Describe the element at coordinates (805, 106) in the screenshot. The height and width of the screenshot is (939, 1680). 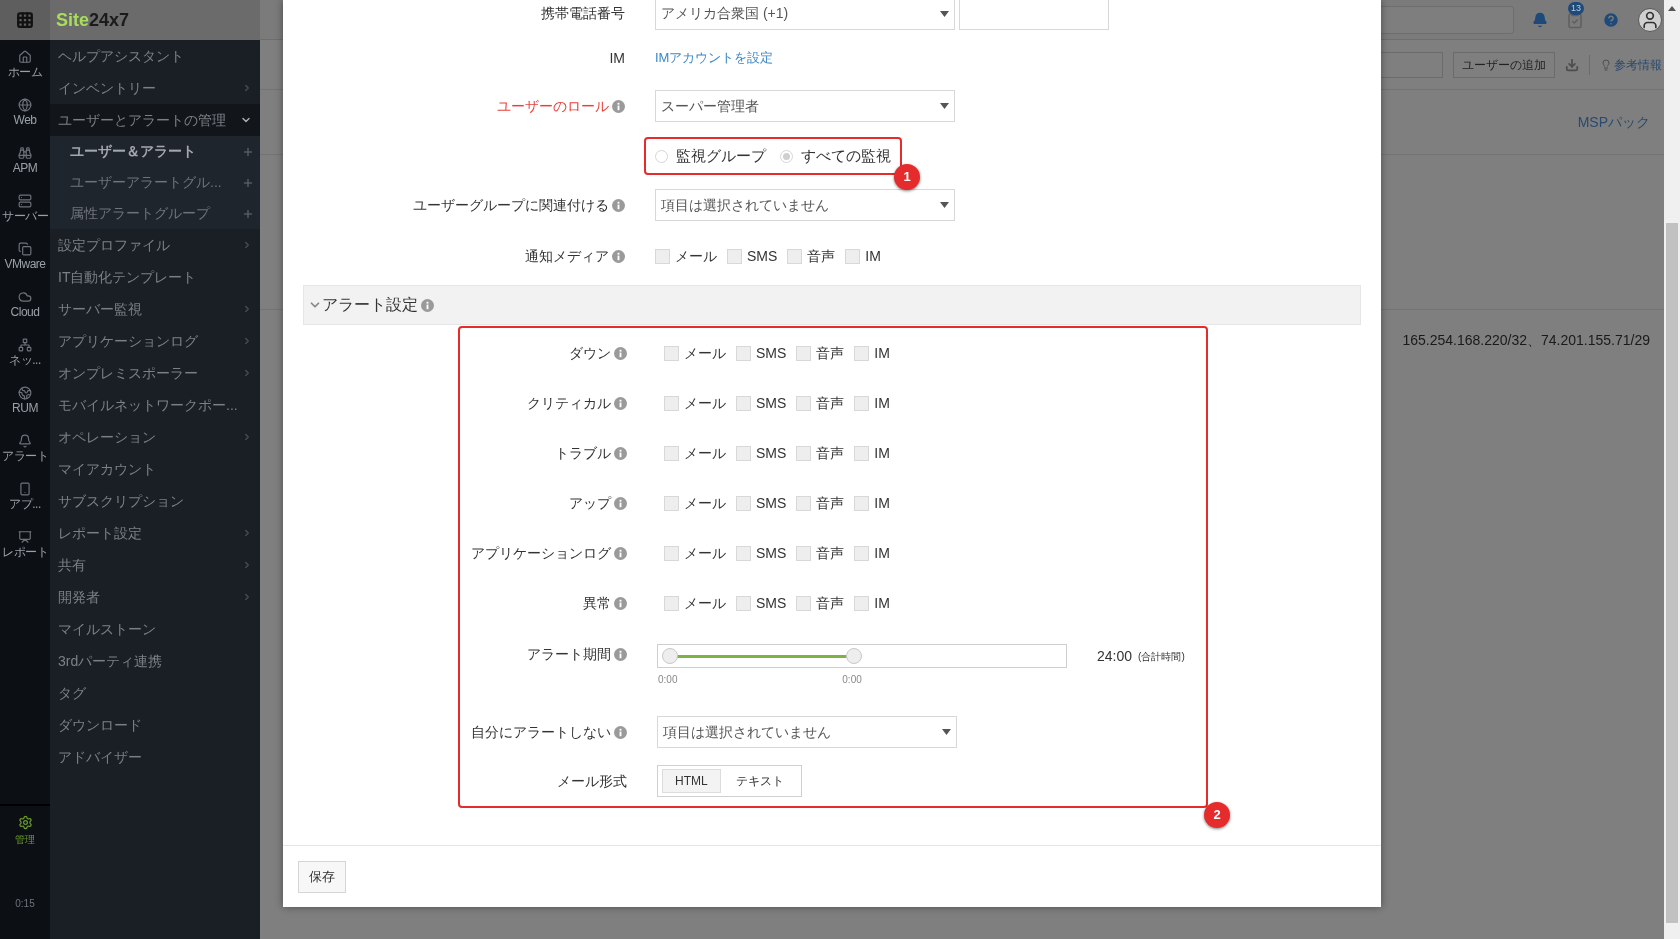
I see `select-field: スーパー管理者` at that location.